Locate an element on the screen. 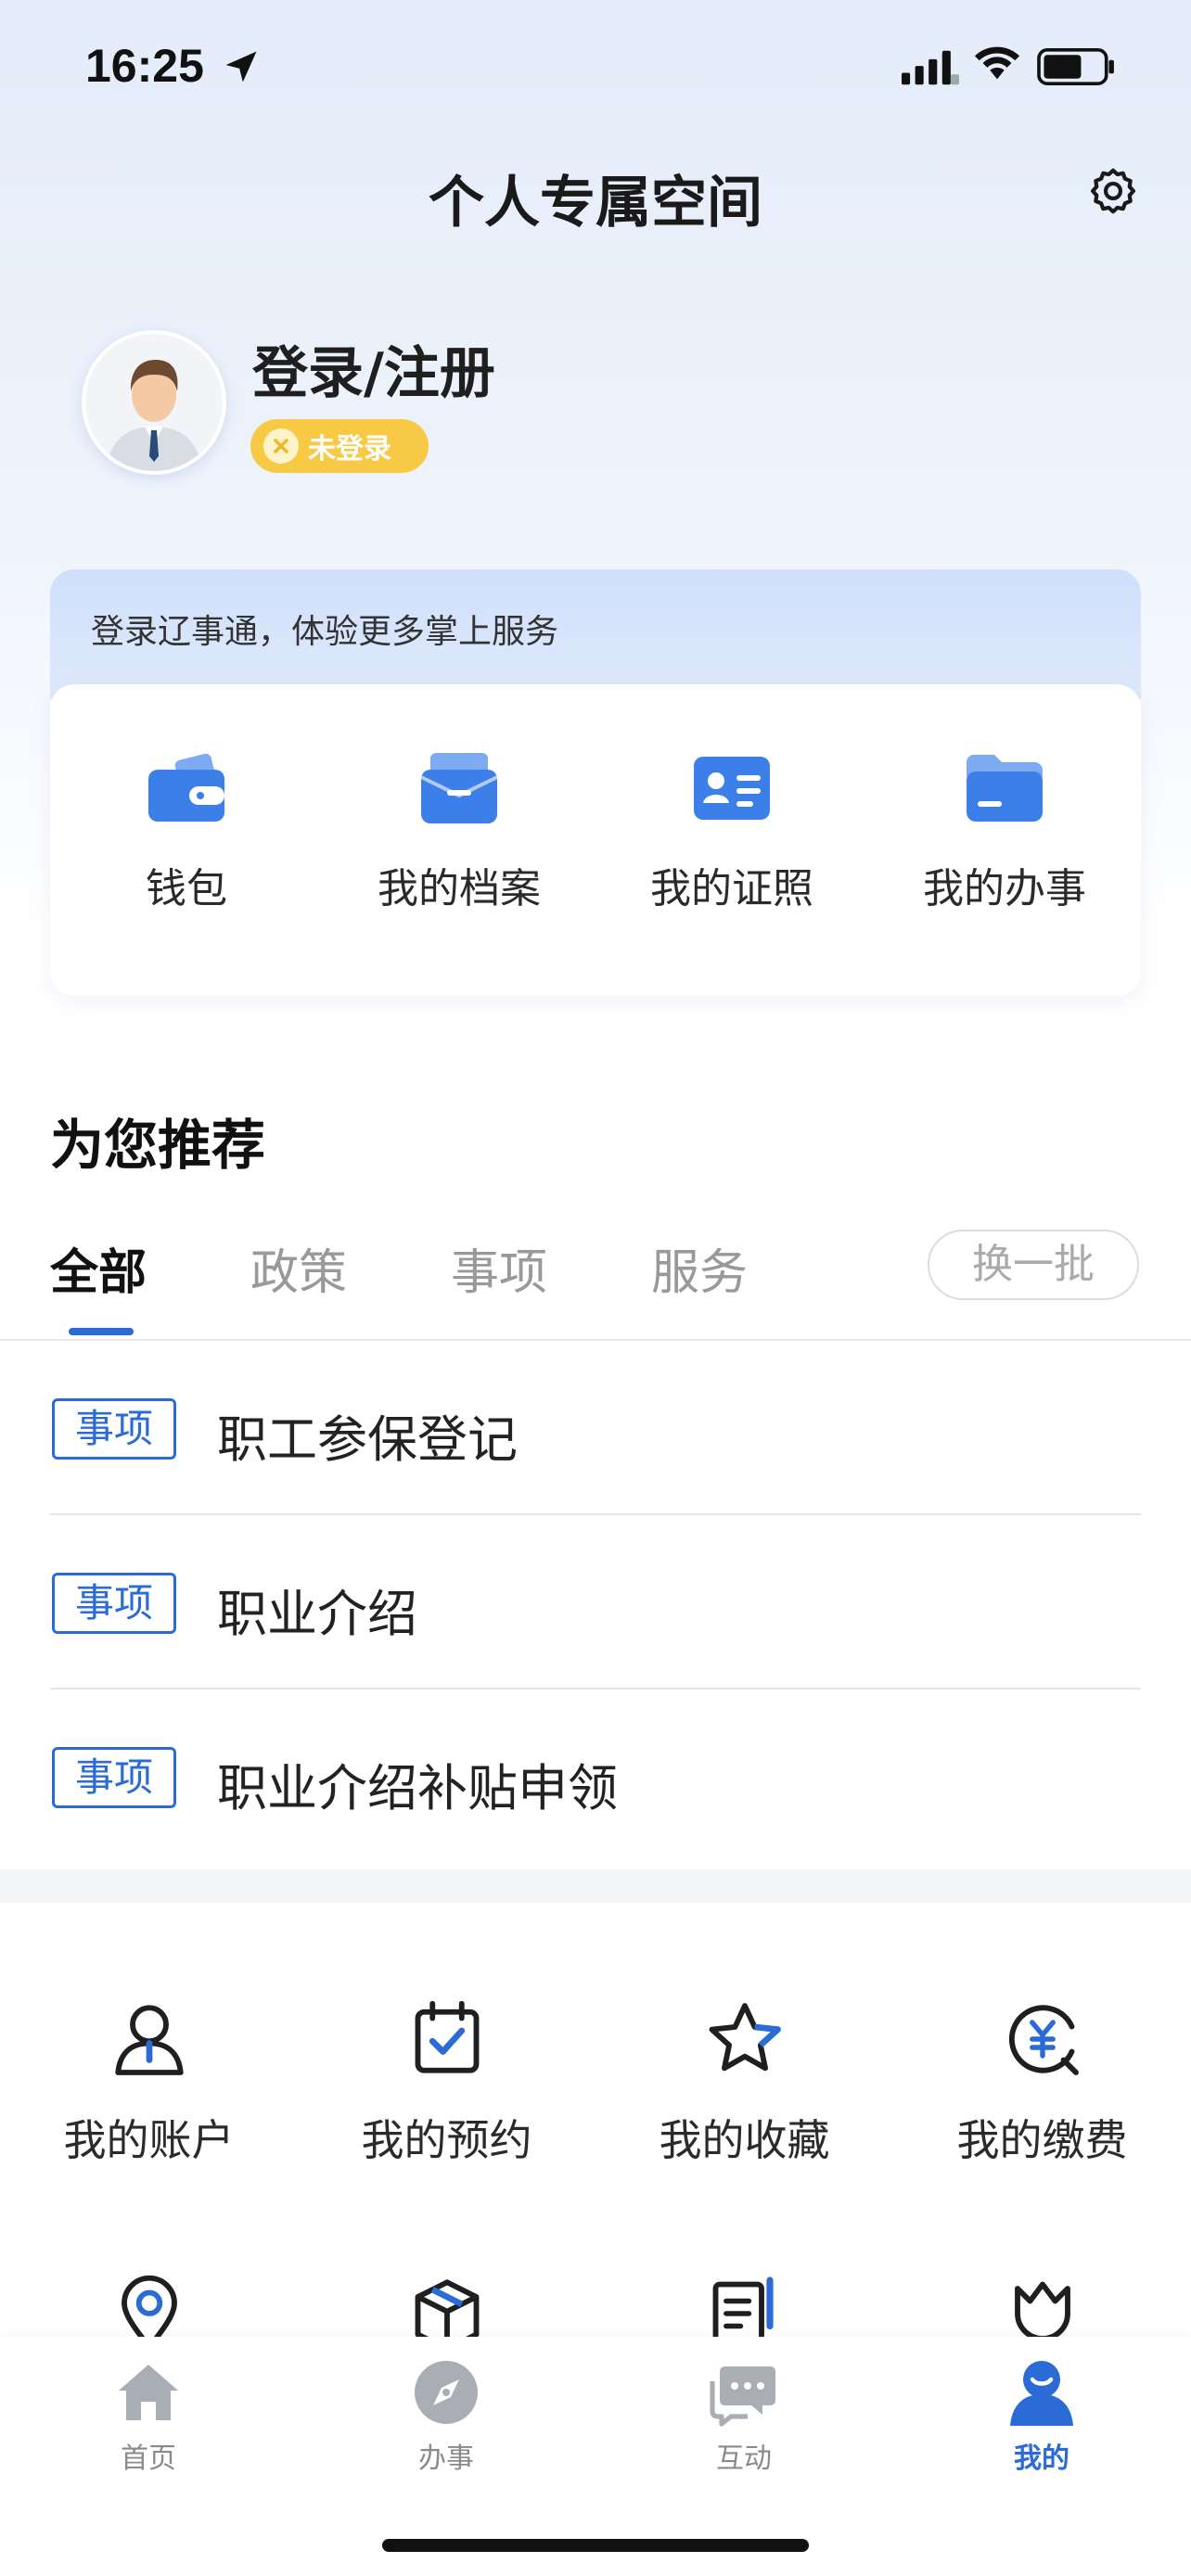 Image resolution: width=1191 pixels, height=2576 pixels. page-title: 个人专属空间 is located at coordinates (595, 203).